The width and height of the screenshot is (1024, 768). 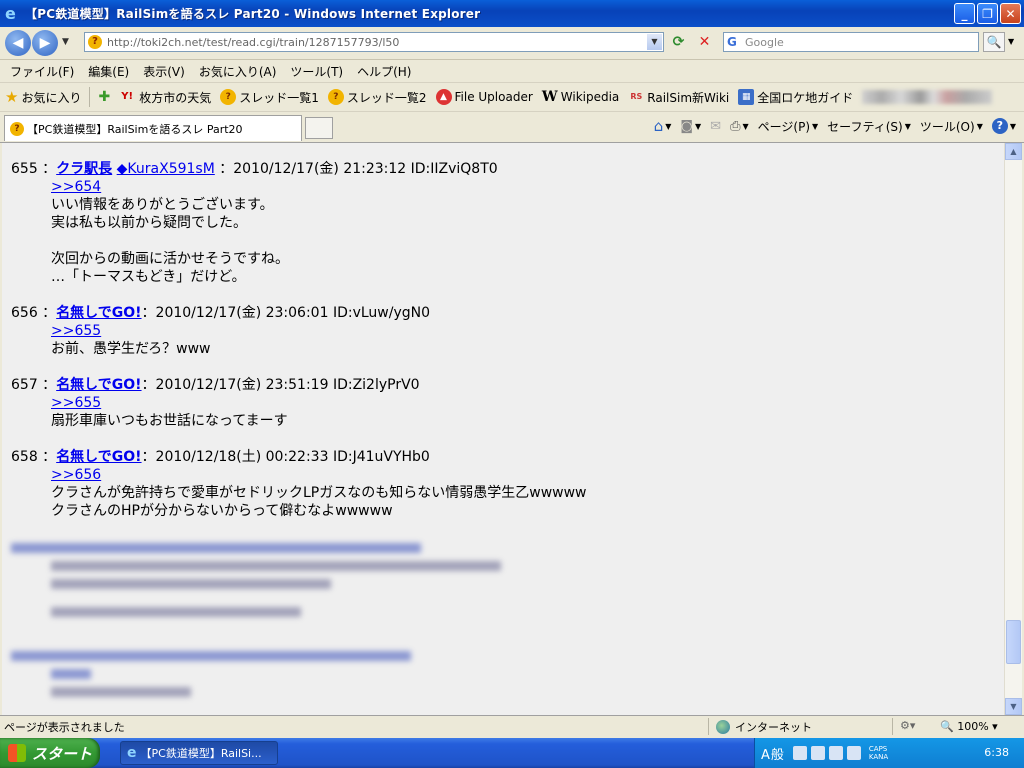 I want to click on help-menu-button: ? ▼, so click(x=1003, y=126).